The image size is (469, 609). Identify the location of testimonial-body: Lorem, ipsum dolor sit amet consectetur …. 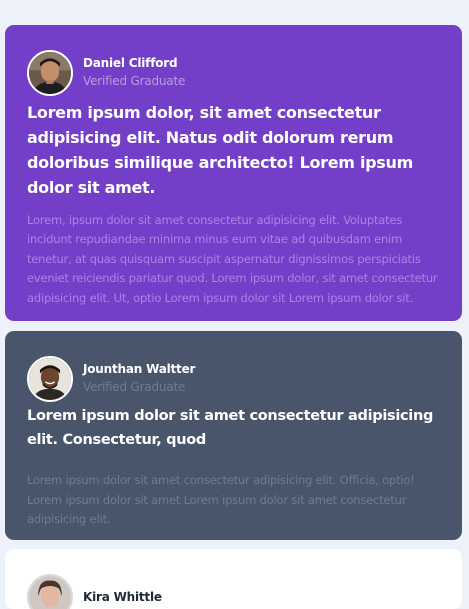
(232, 259).